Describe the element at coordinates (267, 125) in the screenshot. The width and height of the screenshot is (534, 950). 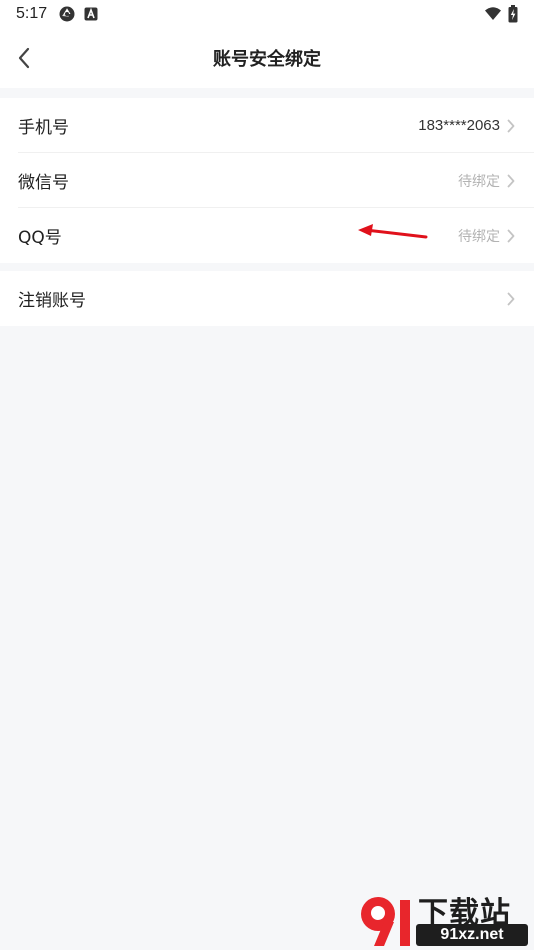
I see `phone-binding-row: 手机号 183****2063` at that location.